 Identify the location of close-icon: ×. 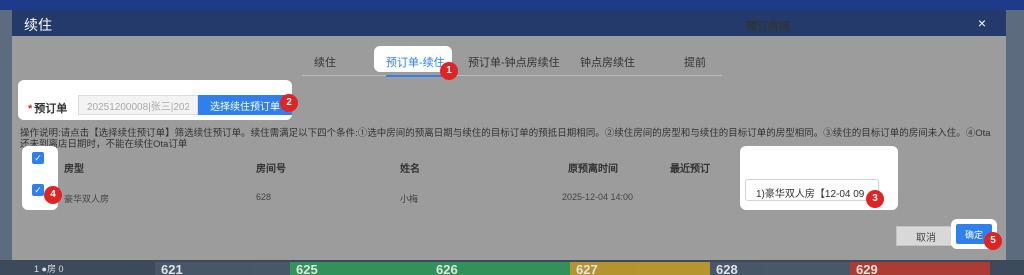
(982, 23).